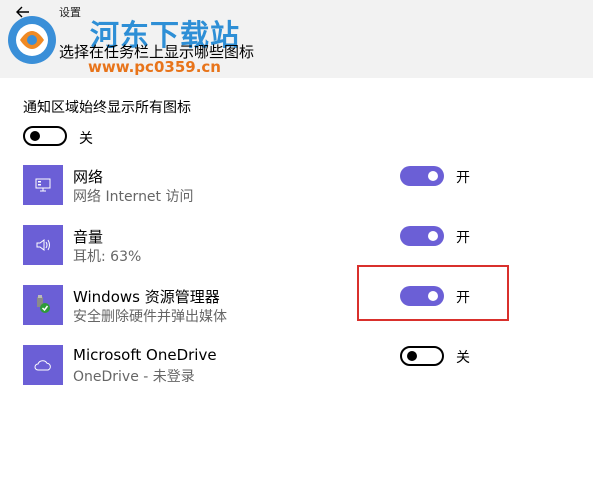 This screenshot has height=490, width=593. I want to click on network-state: 开, so click(463, 178).